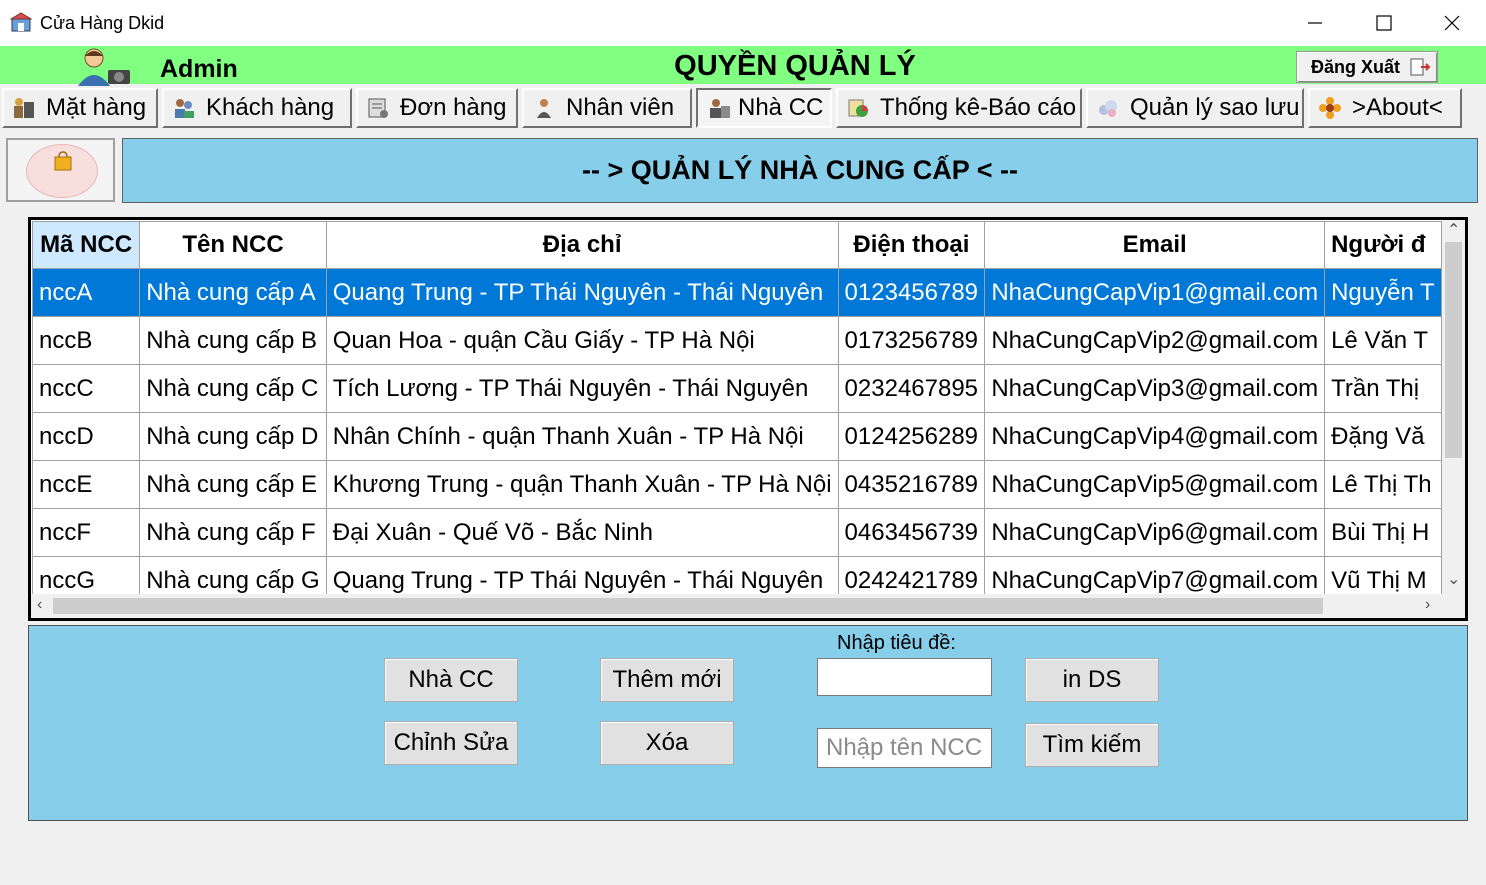  What do you see at coordinates (1383, 245) in the screenshot?
I see `column-header: Người đ` at bounding box center [1383, 245].